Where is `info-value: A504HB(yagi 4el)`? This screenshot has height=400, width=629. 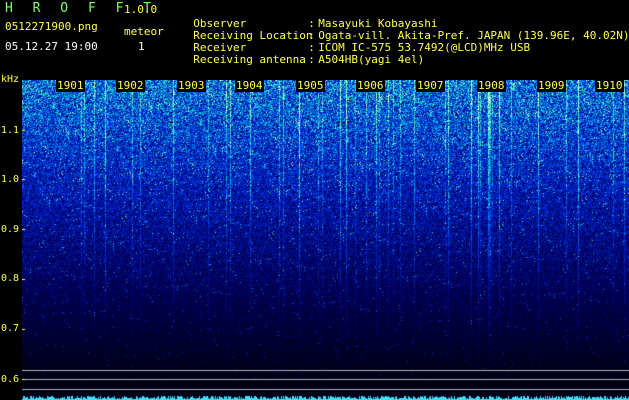
info-value: A504HB(yagi 4el) is located at coordinates (371, 59).